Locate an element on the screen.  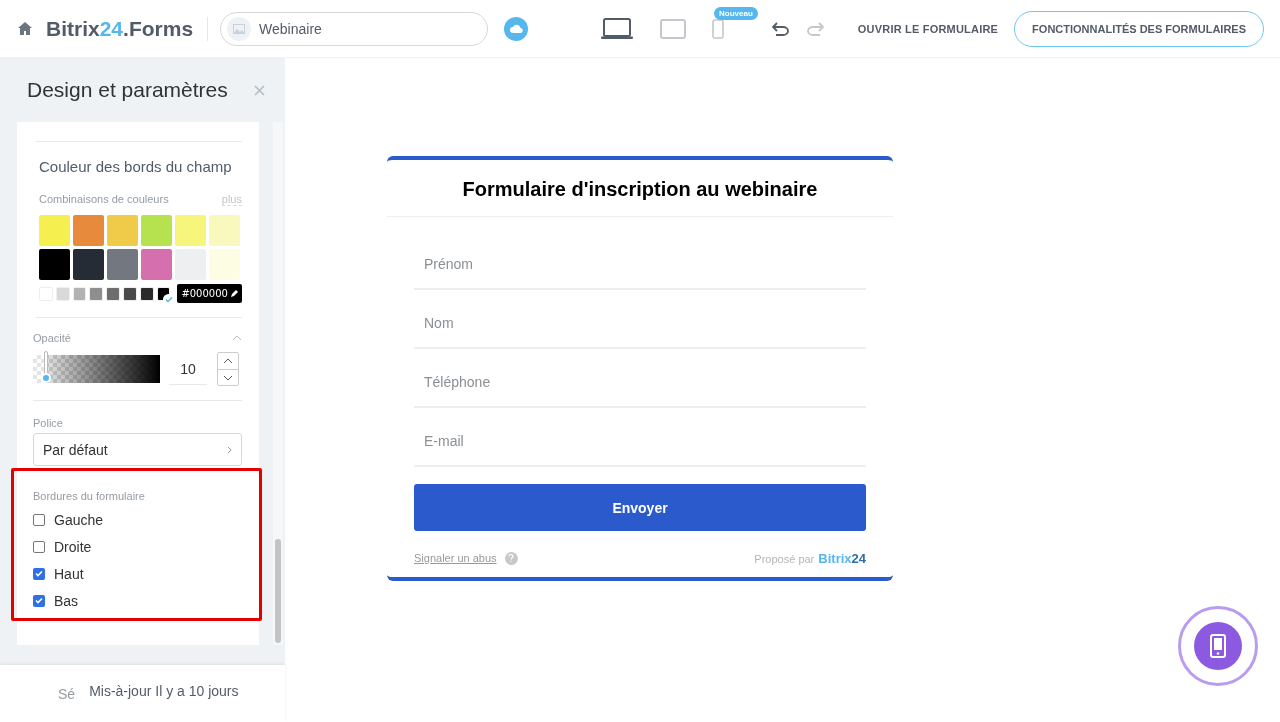
borders-label: Bordures du formulaire is located at coordinates (89, 496).